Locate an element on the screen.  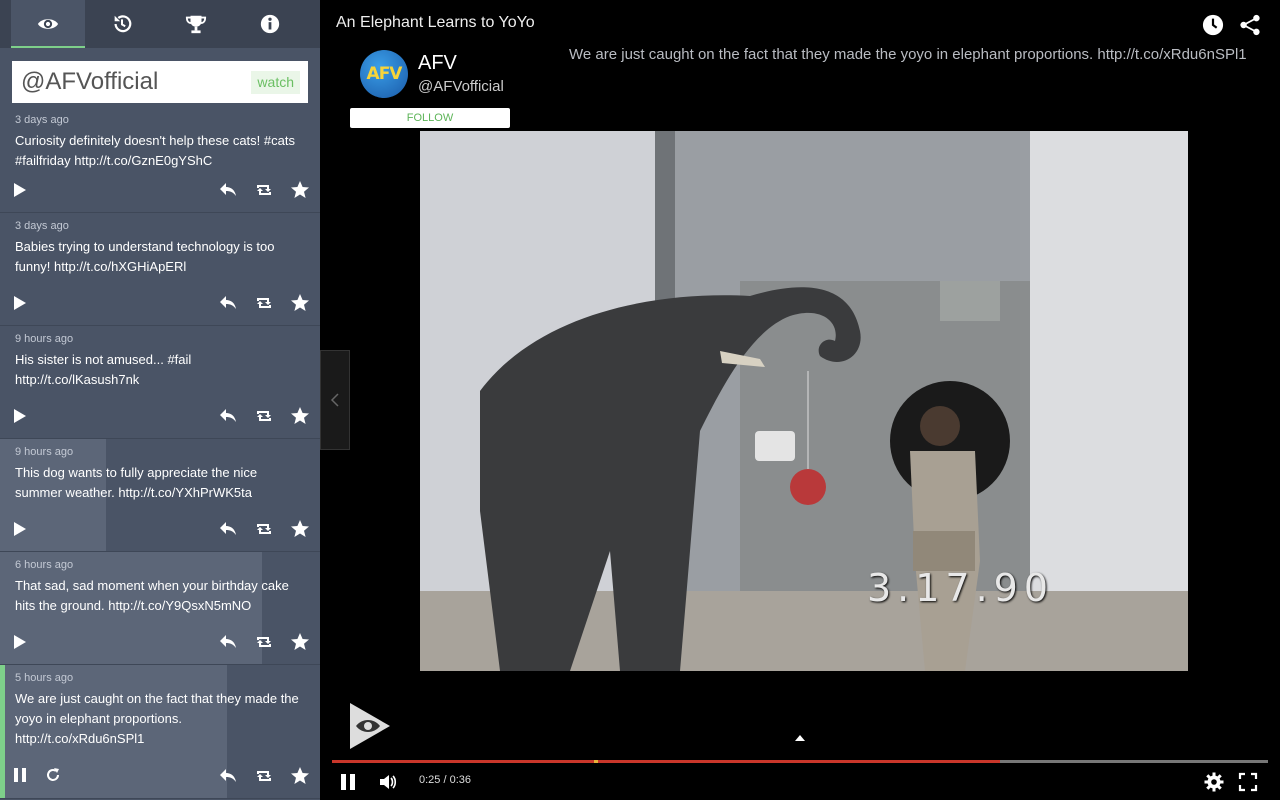
gear-icon is located at coordinates (1214, 782).